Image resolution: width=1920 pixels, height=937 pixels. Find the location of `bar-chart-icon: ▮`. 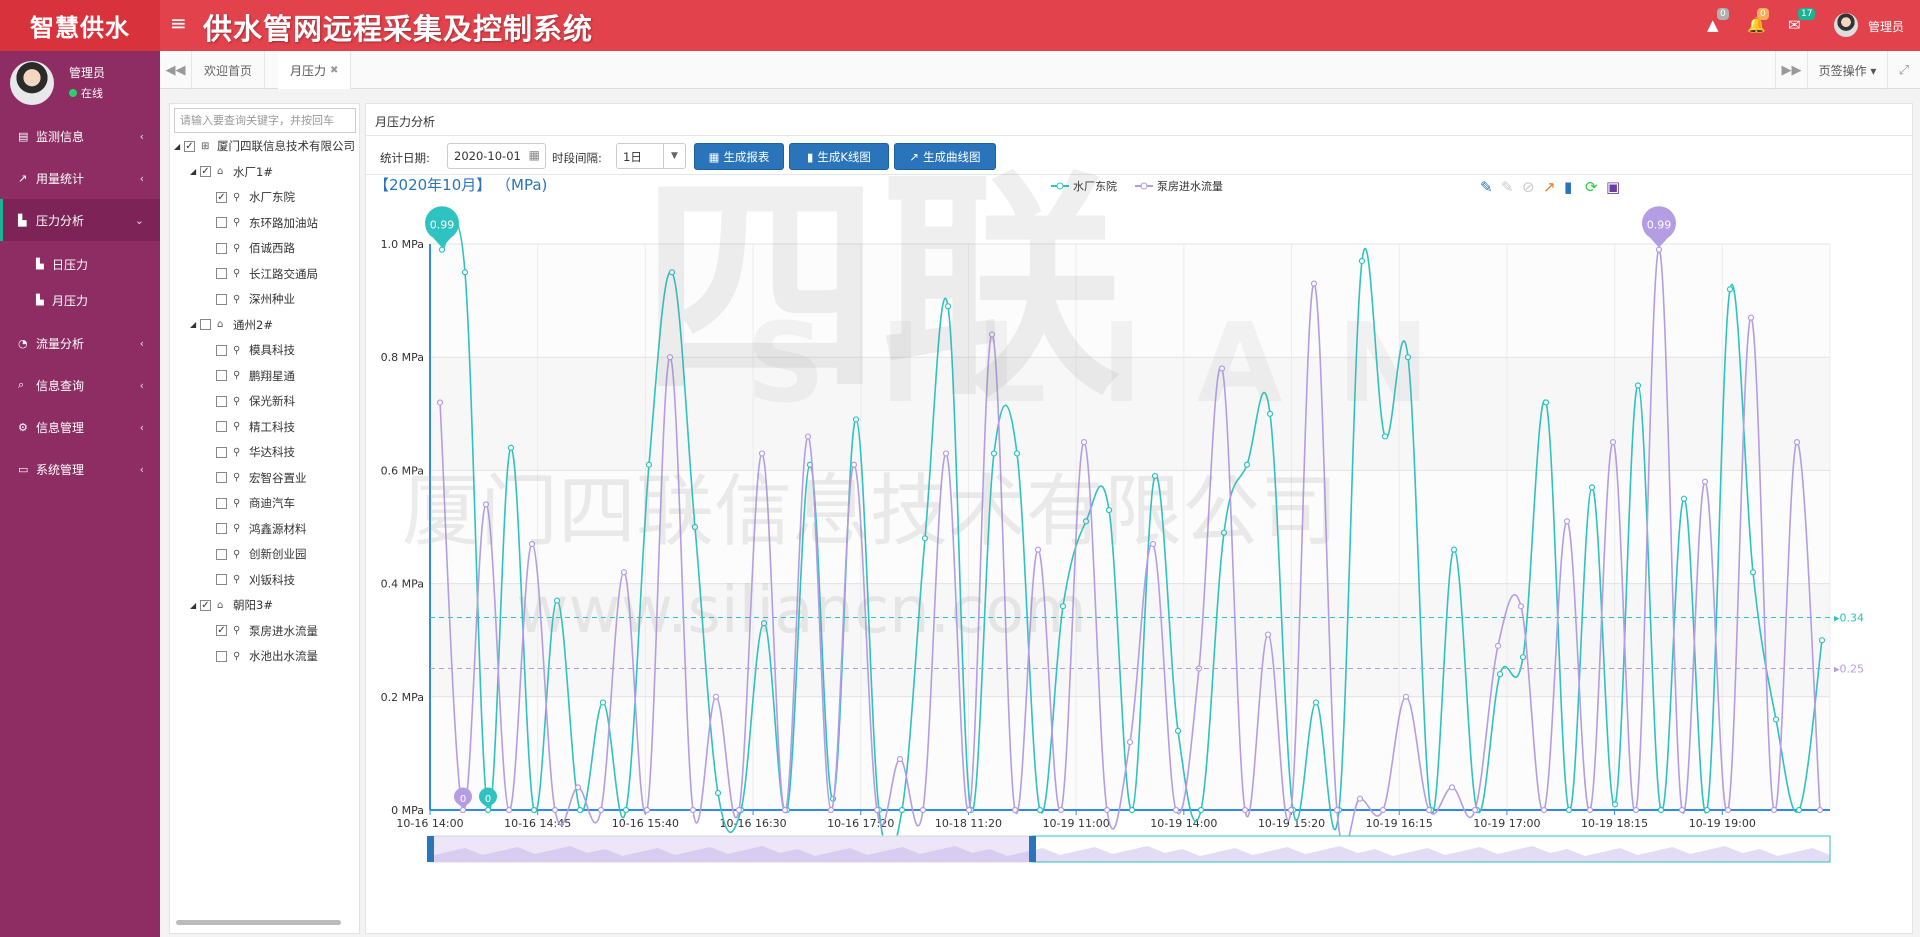

bar-chart-icon: ▮ is located at coordinates (1568, 187).